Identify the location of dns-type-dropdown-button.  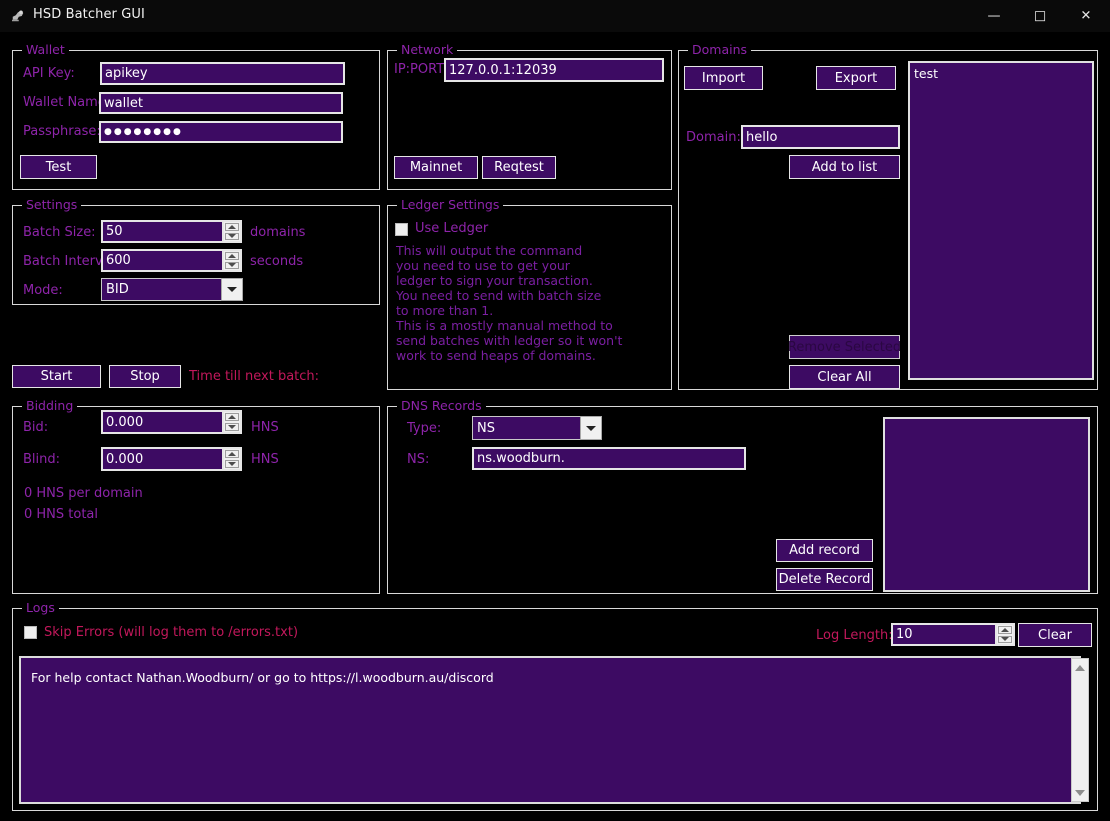
(591, 428).